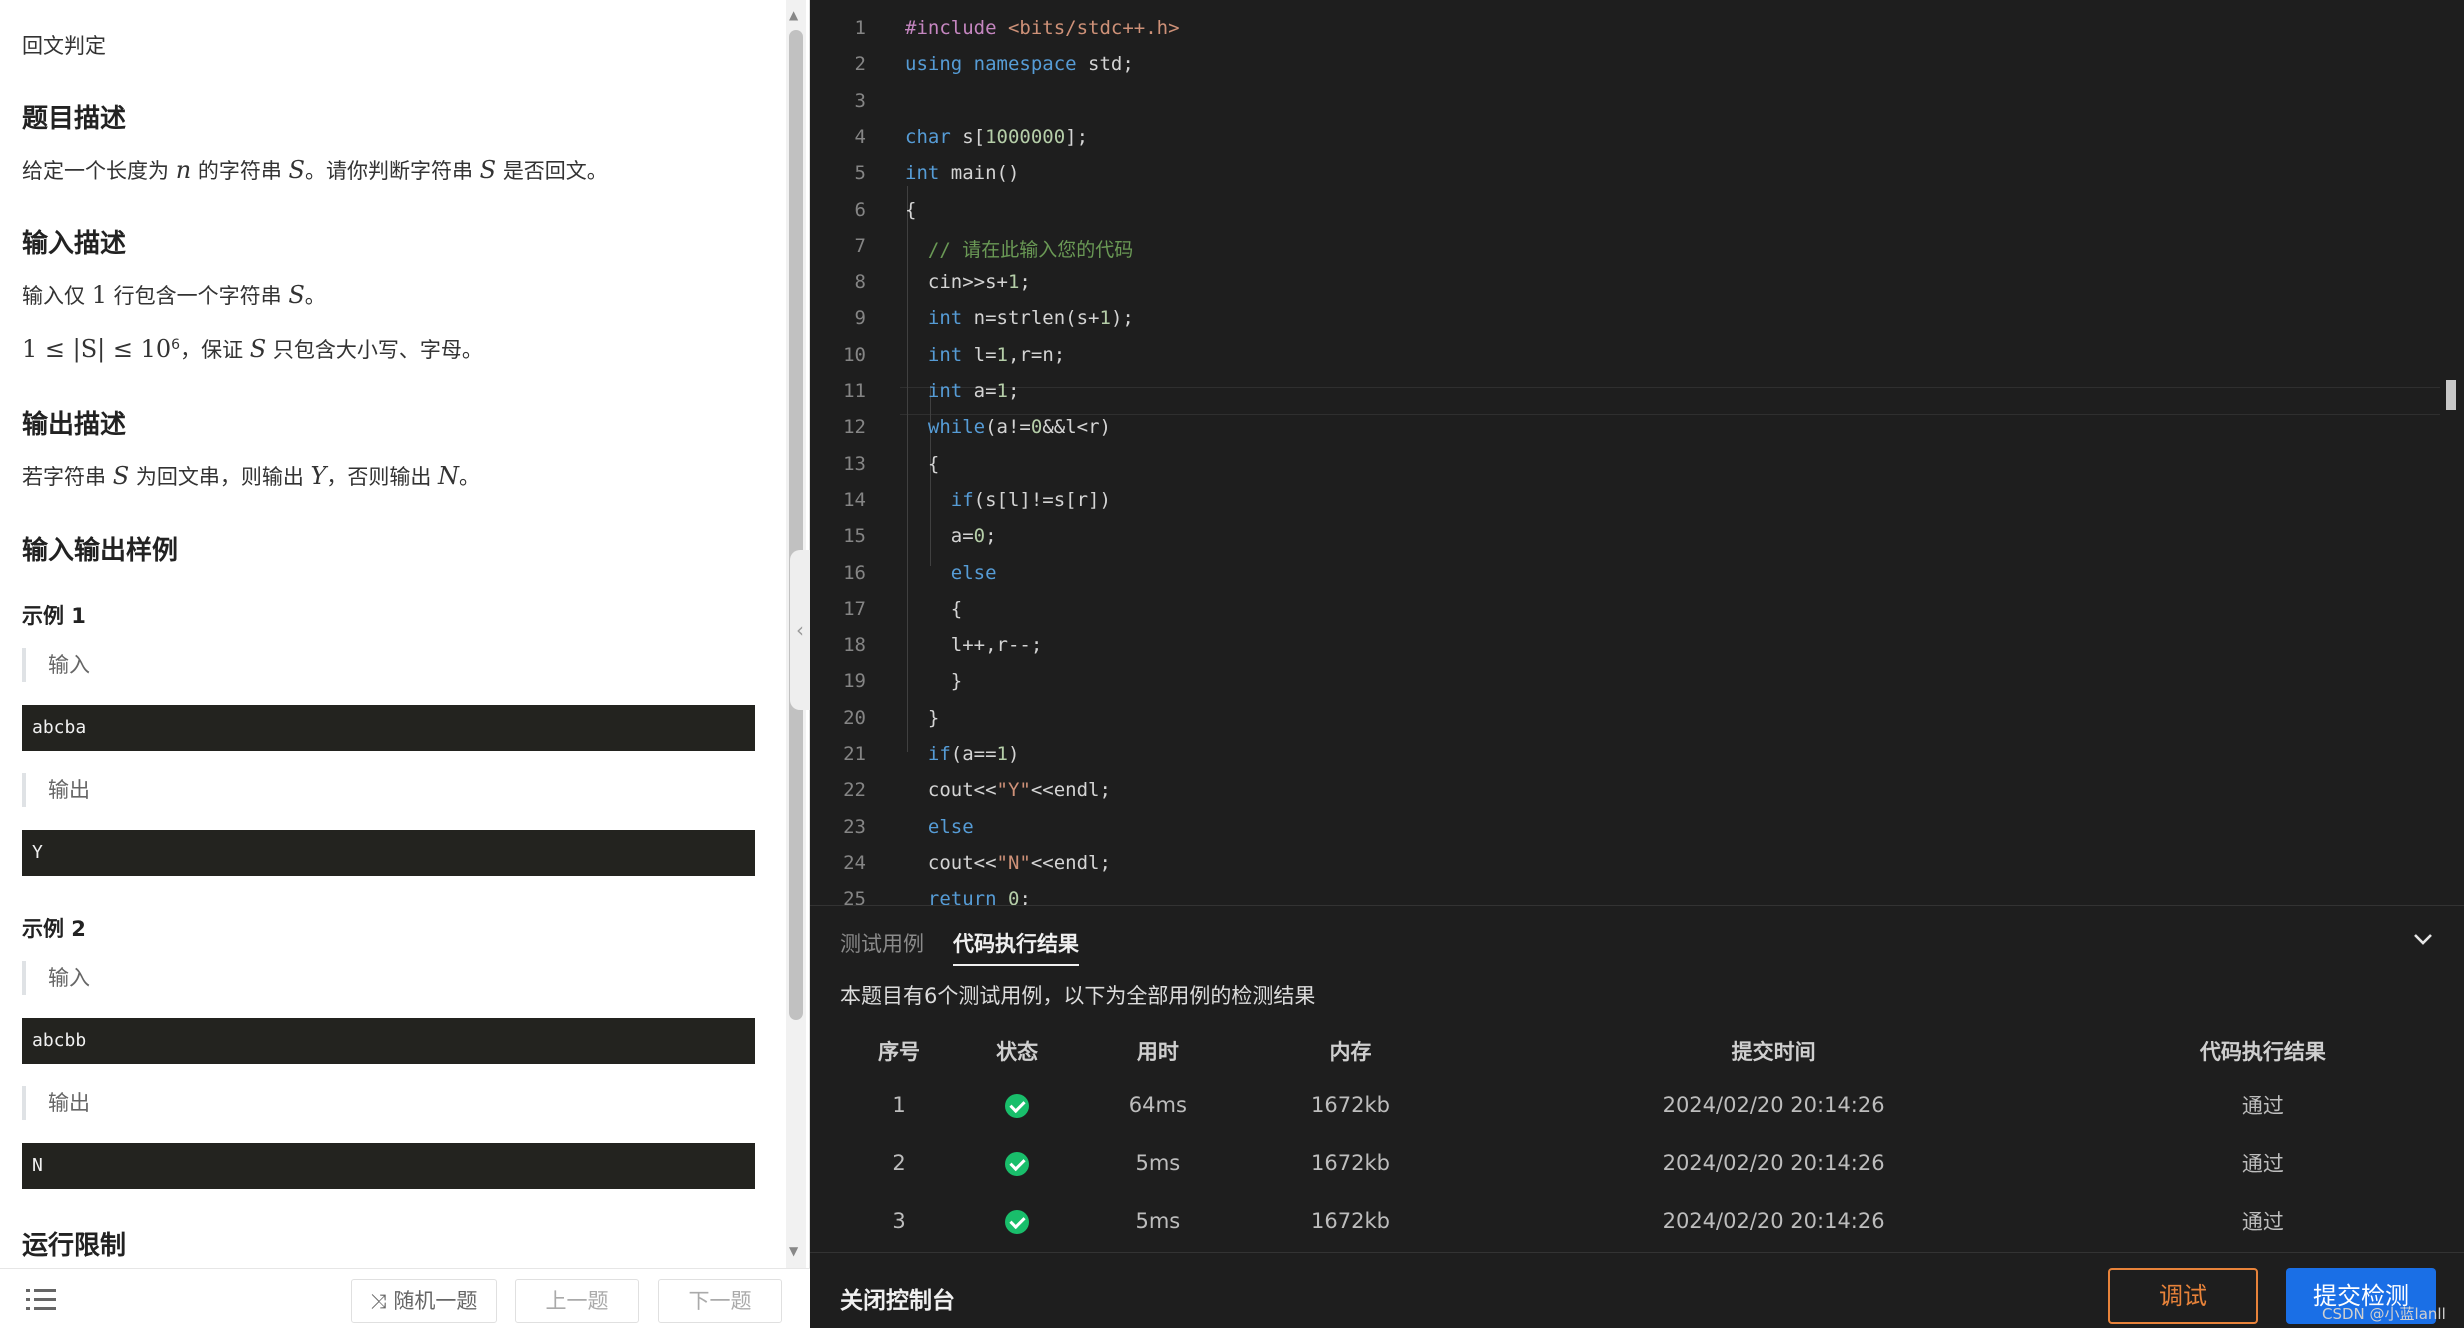 This screenshot has height=1328, width=2464. I want to click on random-problem-button: ⤨ 随机一题, so click(424, 1301).